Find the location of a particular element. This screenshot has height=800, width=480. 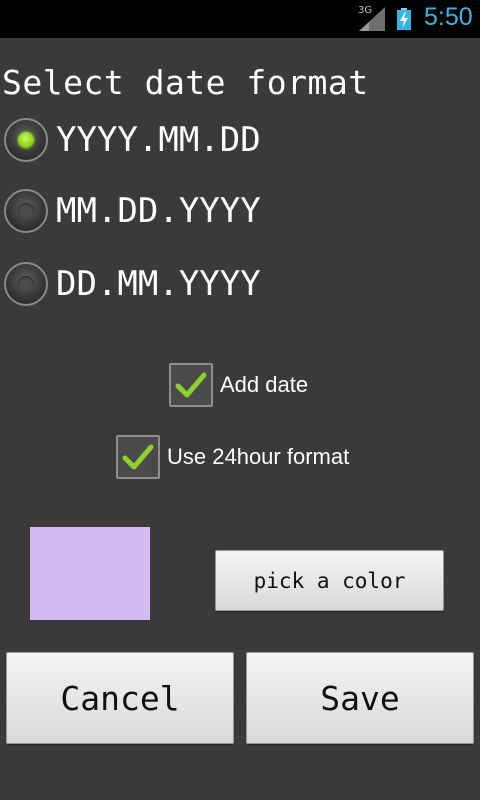

signal-icon is located at coordinates (372, 19).